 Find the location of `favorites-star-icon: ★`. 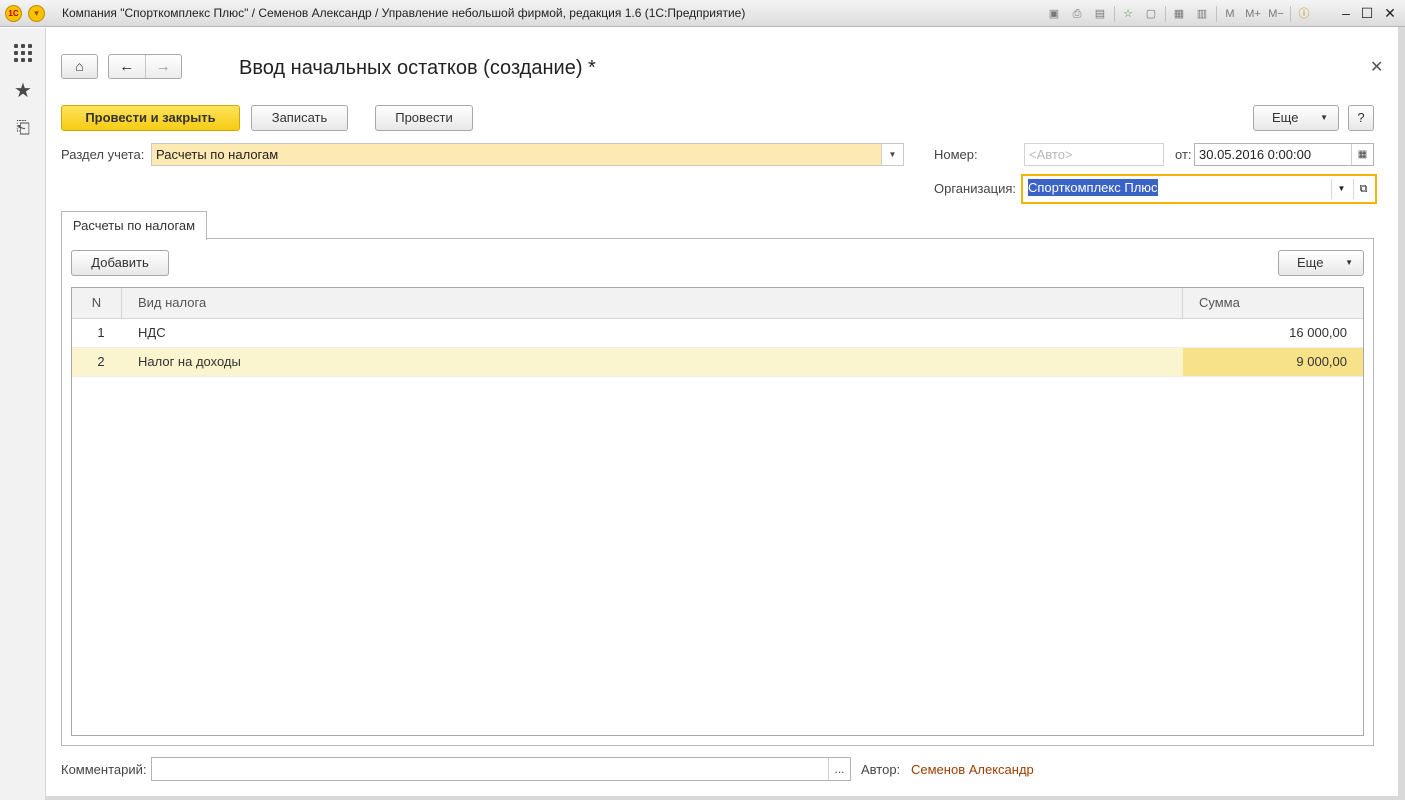

favorites-star-icon: ★ is located at coordinates (23, 91).